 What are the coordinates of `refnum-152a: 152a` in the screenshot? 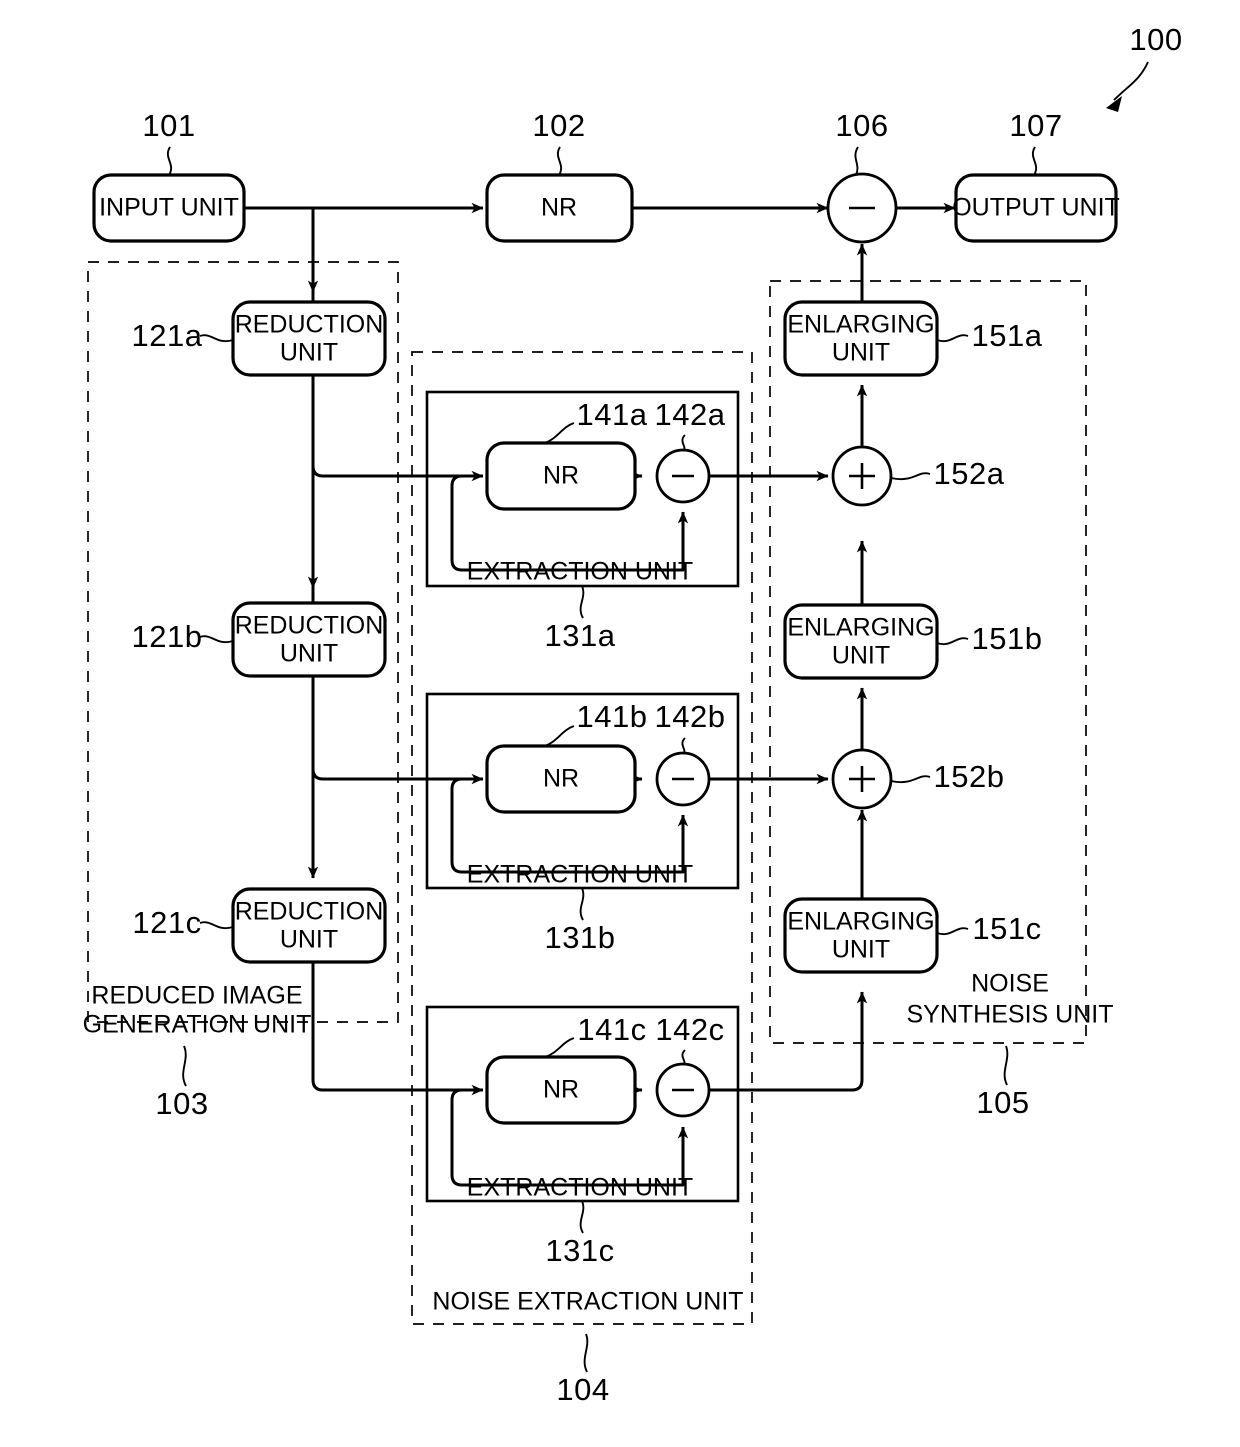 It's located at (969, 473).